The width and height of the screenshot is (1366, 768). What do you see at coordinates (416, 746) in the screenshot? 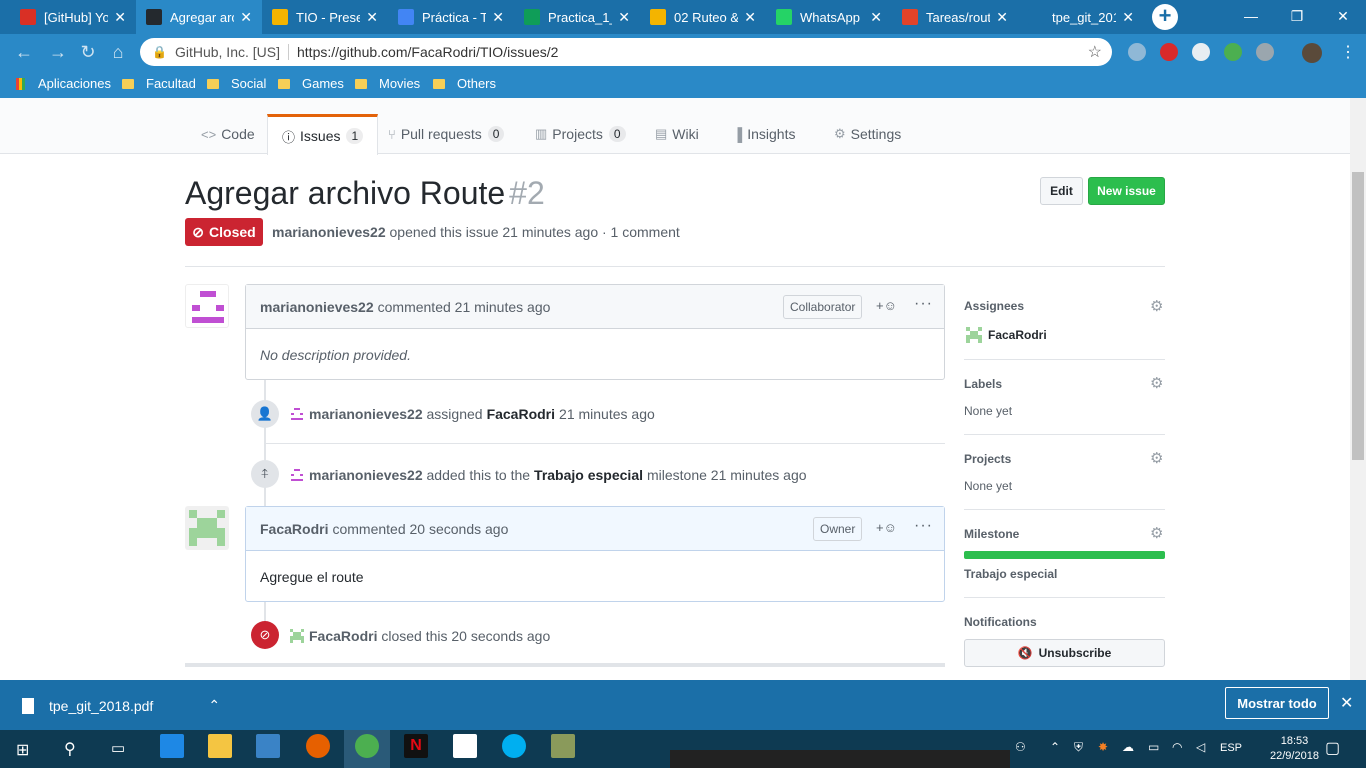
I see `netflix-icon: N` at bounding box center [416, 746].